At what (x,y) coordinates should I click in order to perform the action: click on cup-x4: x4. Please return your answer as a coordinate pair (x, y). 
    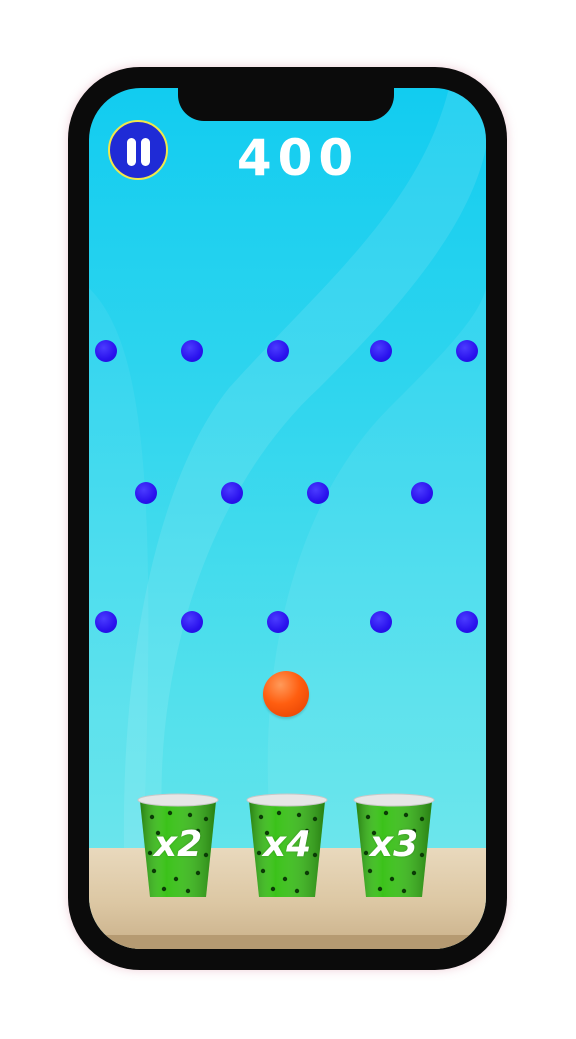
    Looking at the image, I should click on (287, 846).